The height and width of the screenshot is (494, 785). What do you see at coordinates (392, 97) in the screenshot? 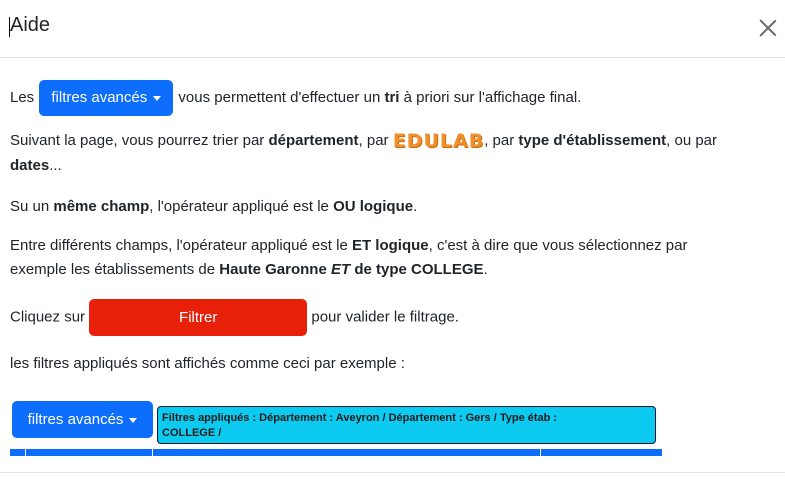
I see `bold-text: tri` at bounding box center [392, 97].